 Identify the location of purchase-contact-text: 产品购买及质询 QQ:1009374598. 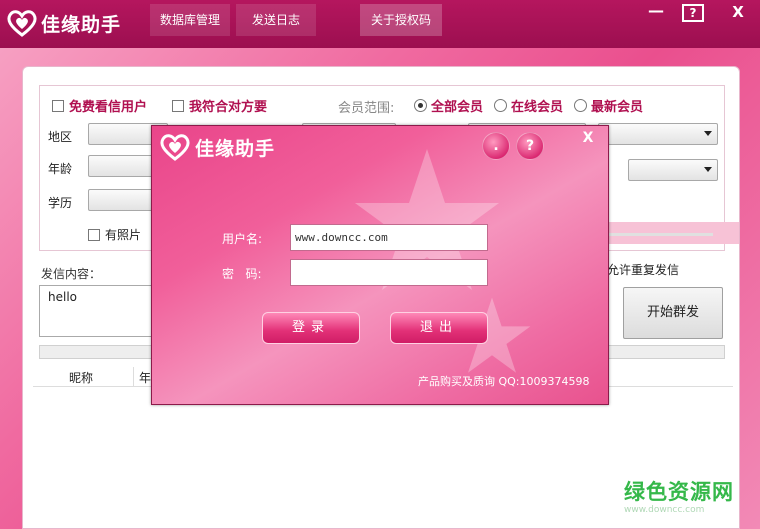
(504, 381).